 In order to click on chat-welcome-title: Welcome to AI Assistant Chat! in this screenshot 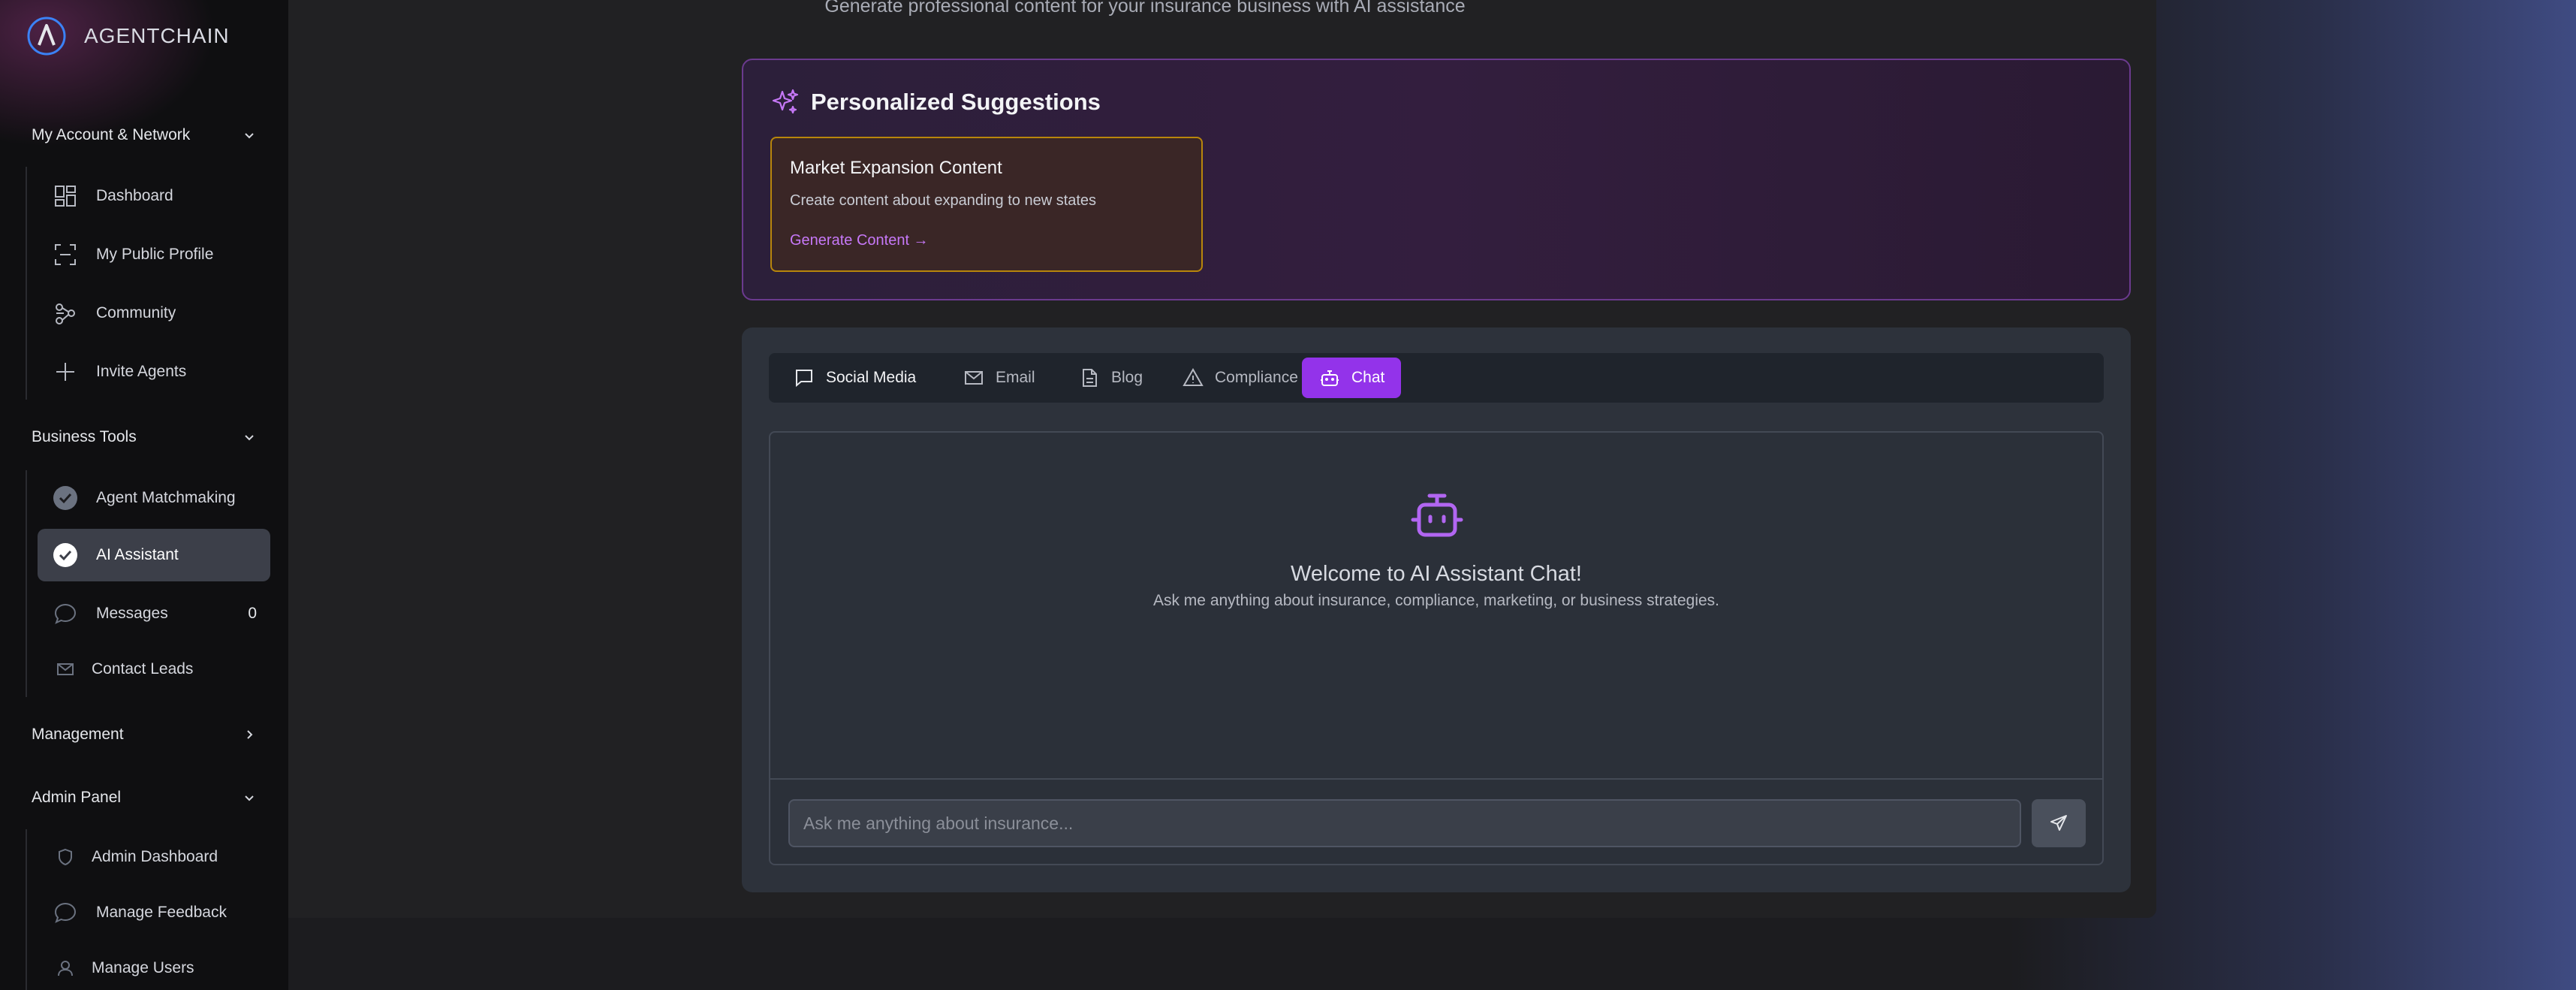, I will do `click(1436, 574)`.